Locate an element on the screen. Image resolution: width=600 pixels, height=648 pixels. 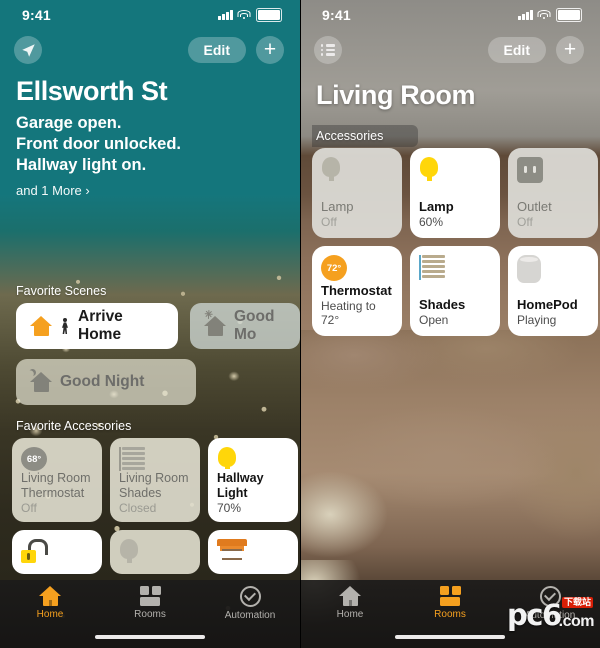
accessory-title: HomePod is located at coordinates (547, 304).